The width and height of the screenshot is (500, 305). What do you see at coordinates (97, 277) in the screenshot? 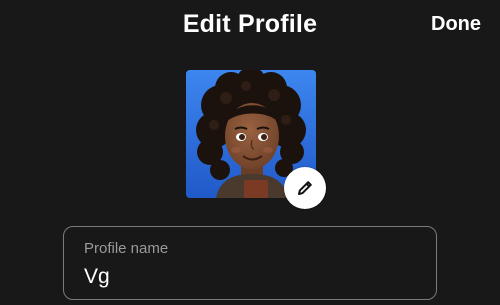
I see `profile-name-input: Vg` at bounding box center [97, 277].